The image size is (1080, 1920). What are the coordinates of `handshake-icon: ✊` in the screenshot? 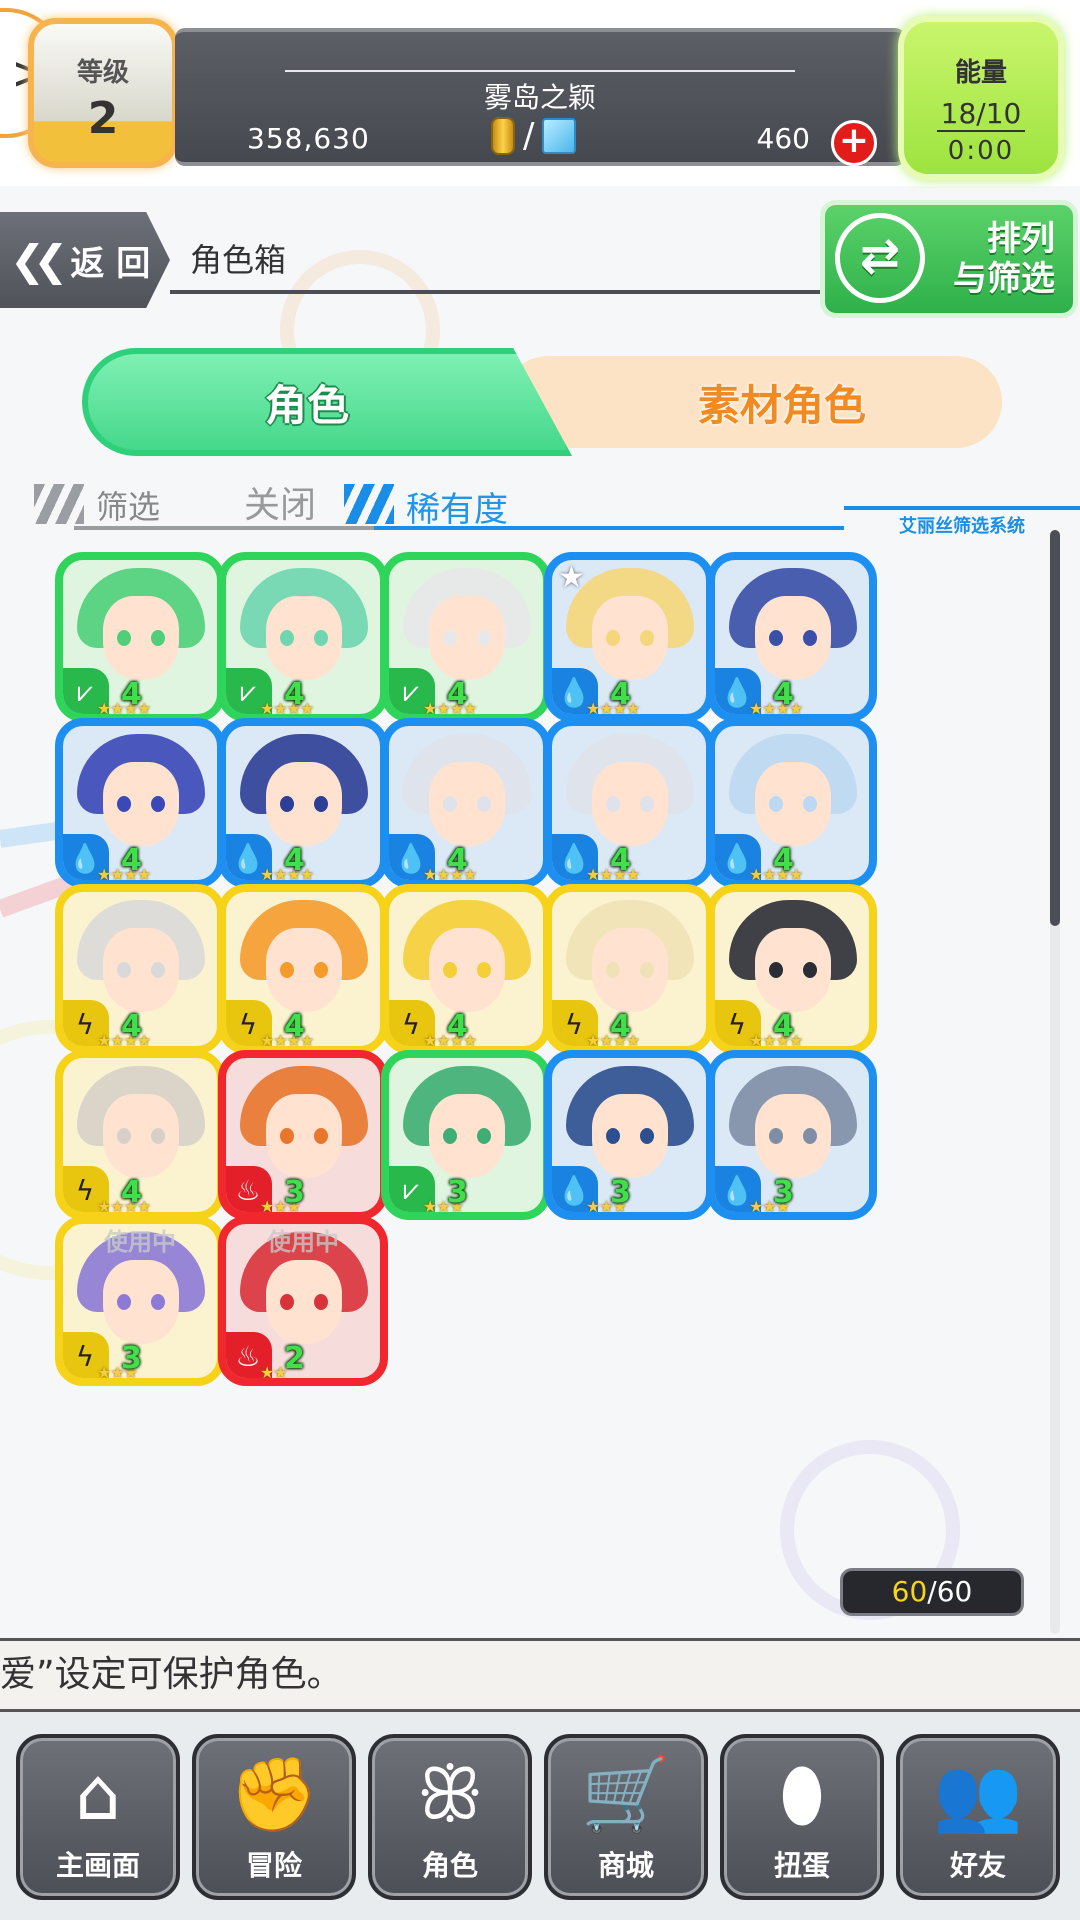 It's located at (274, 1794).